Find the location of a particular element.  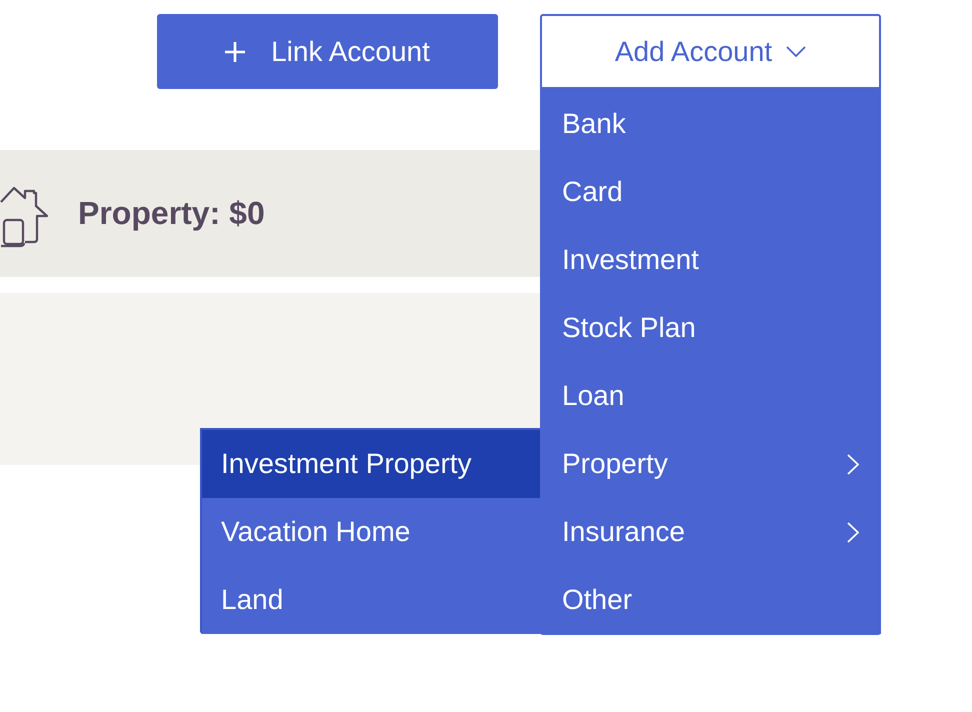

link-account-button: Link Account is located at coordinates (327, 51).